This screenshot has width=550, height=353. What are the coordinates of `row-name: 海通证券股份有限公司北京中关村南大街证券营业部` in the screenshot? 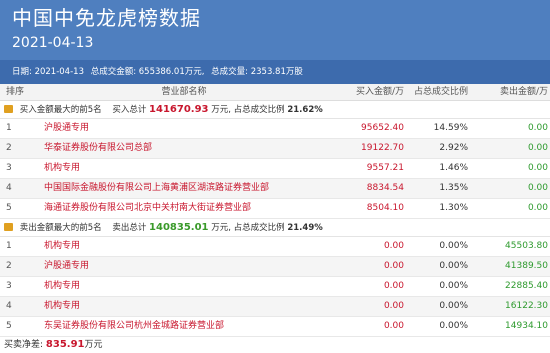 It's located at (184, 208).